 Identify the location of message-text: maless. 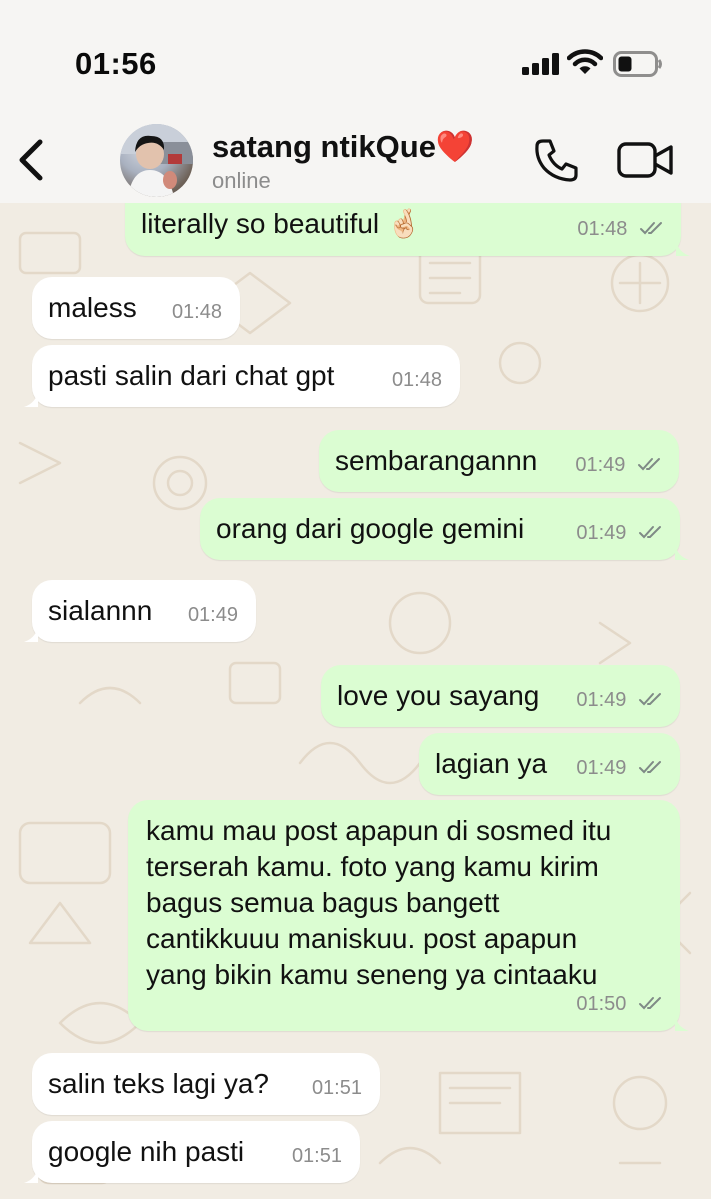
(92, 307).